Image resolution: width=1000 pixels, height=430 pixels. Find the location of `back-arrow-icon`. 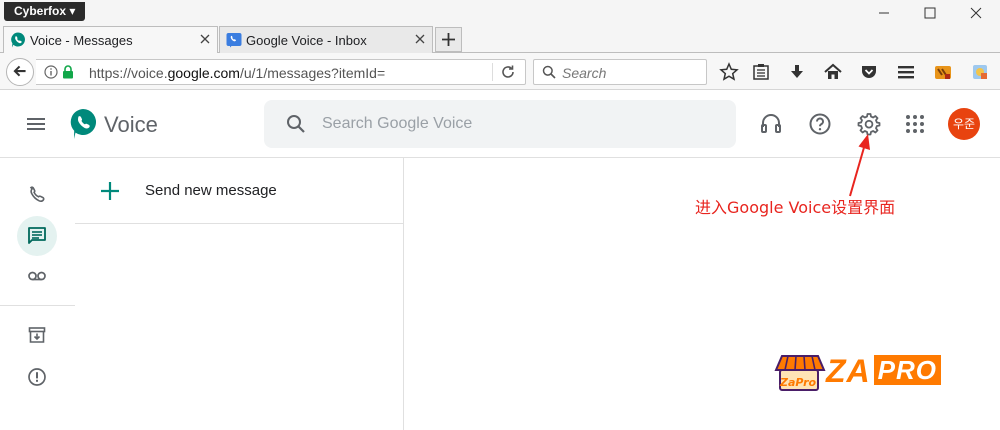

back-arrow-icon is located at coordinates (19, 71).